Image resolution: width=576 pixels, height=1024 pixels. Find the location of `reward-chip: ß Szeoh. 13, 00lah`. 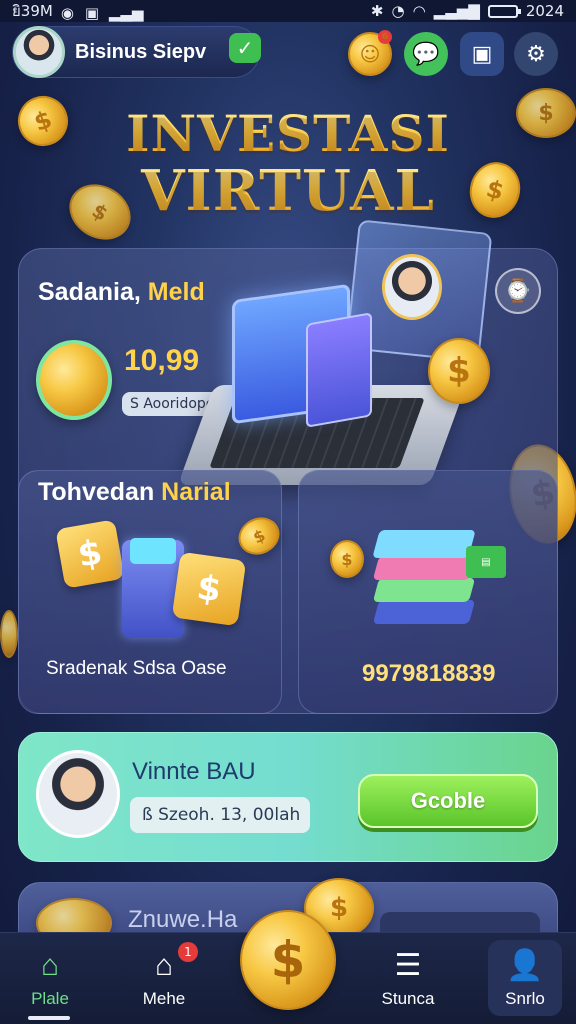

reward-chip: ß Szeoh. 13, 00lah is located at coordinates (220, 815).